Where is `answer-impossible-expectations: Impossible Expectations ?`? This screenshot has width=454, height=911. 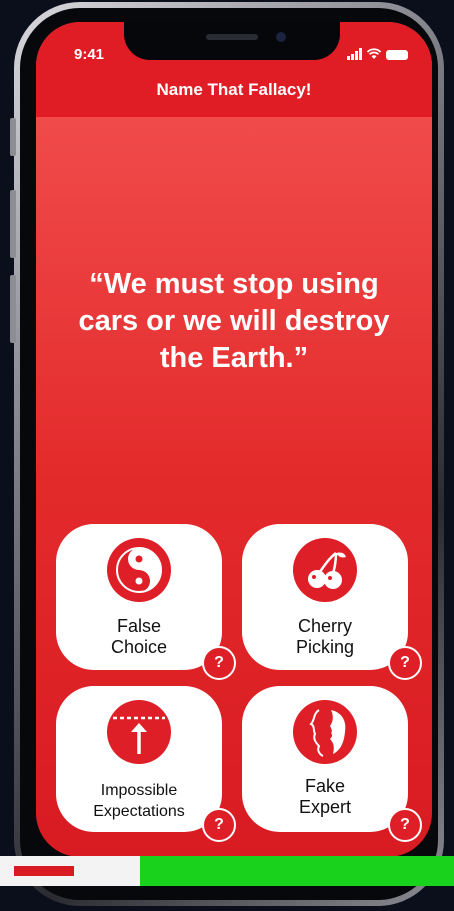
answer-impossible-expectations: Impossible Expectations ? is located at coordinates (146, 764).